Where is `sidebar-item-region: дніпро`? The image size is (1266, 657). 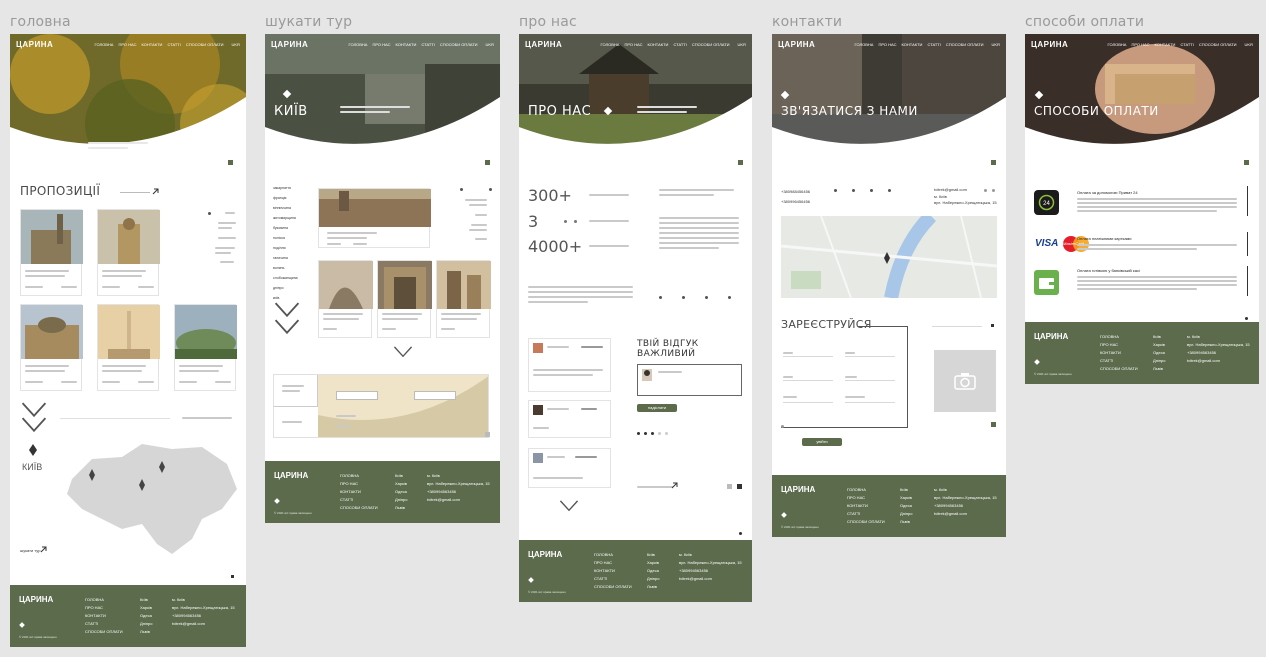 sidebar-item-region: дніпро is located at coordinates (285, 288).